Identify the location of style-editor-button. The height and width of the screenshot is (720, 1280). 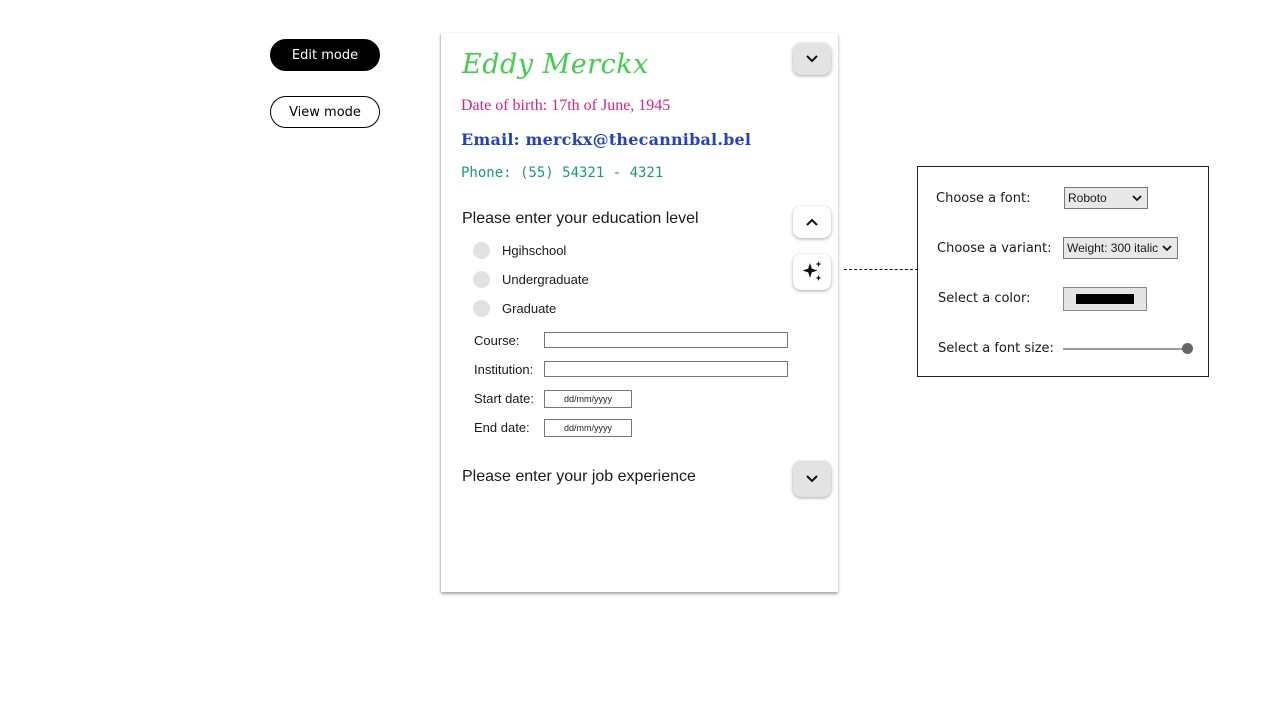
(812, 272).